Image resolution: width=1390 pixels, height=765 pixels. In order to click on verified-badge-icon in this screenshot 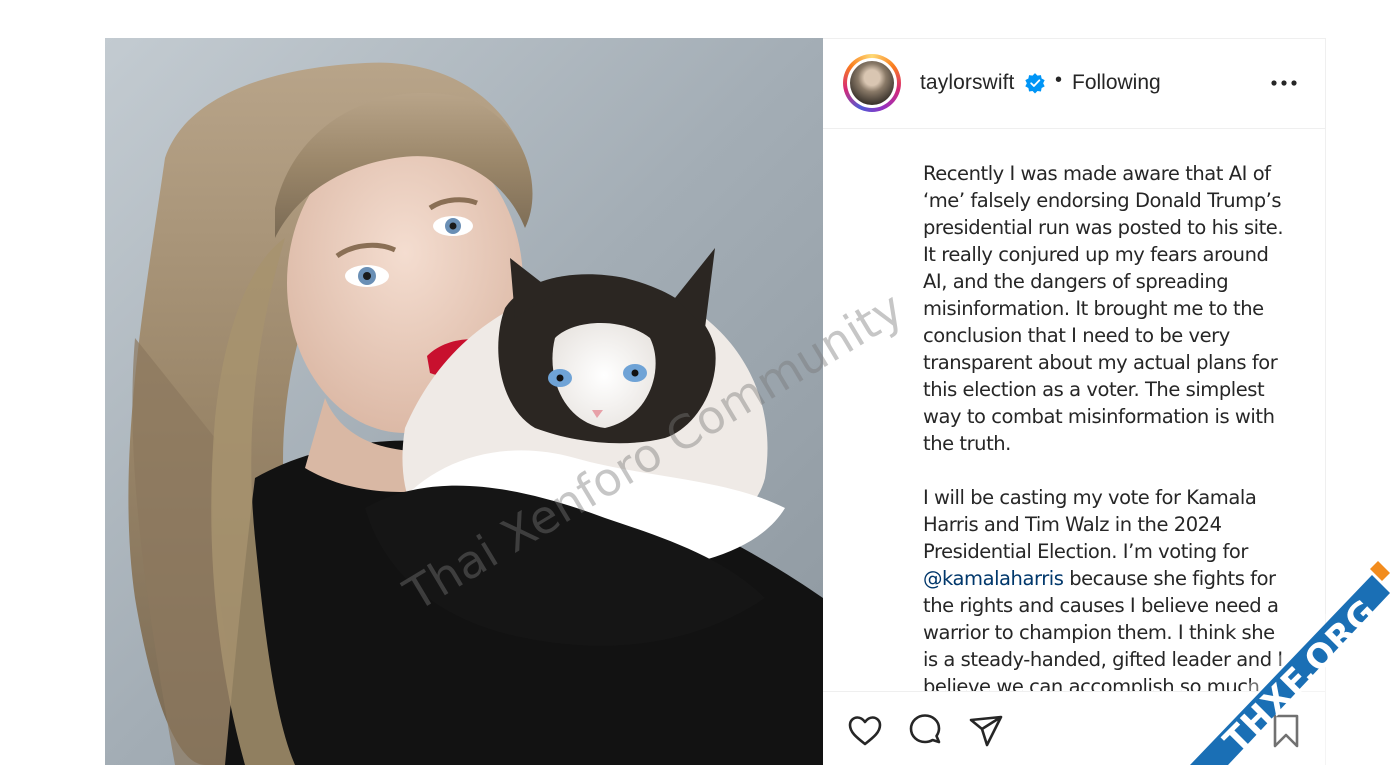, I will do `click(1035, 83)`.